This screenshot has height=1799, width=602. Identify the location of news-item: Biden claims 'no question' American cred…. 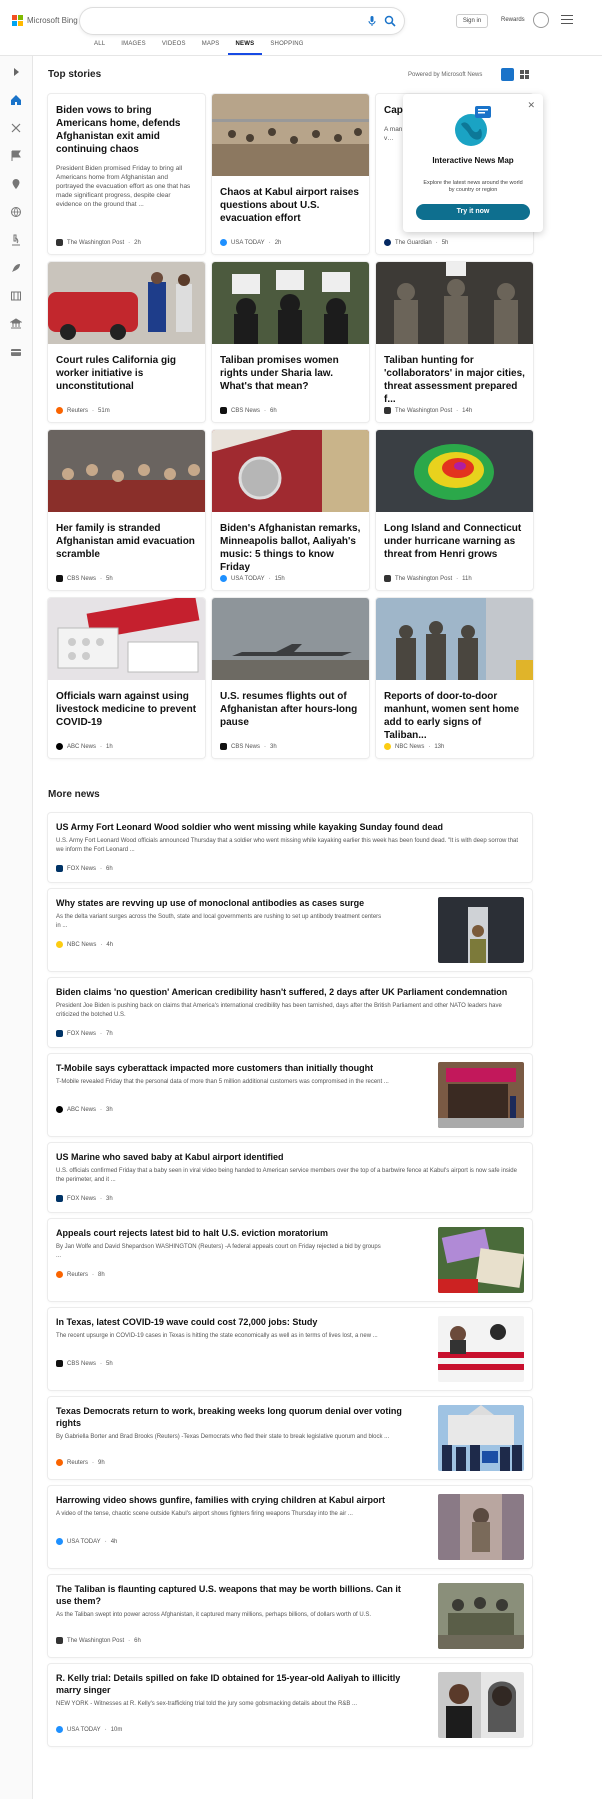
(290, 1012).